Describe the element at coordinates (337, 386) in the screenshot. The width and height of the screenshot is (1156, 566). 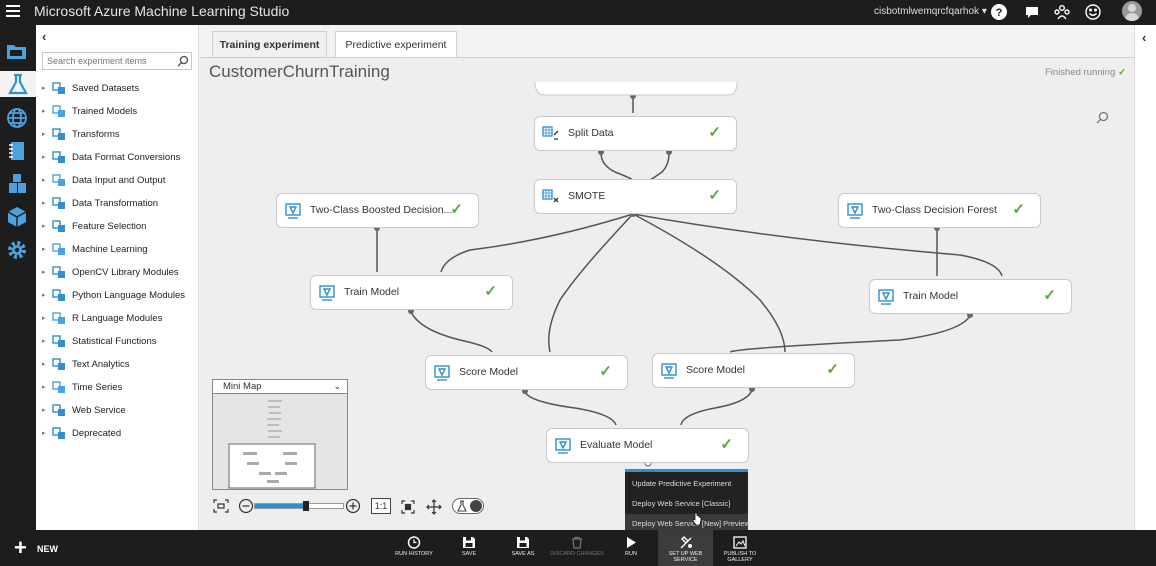
I see `chevron-down-icon: ⌄` at that location.